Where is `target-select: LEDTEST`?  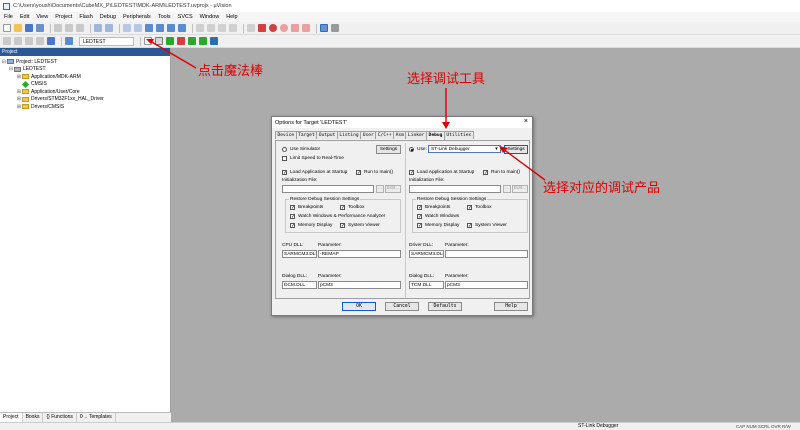 target-select: LEDTEST is located at coordinates (106, 41).